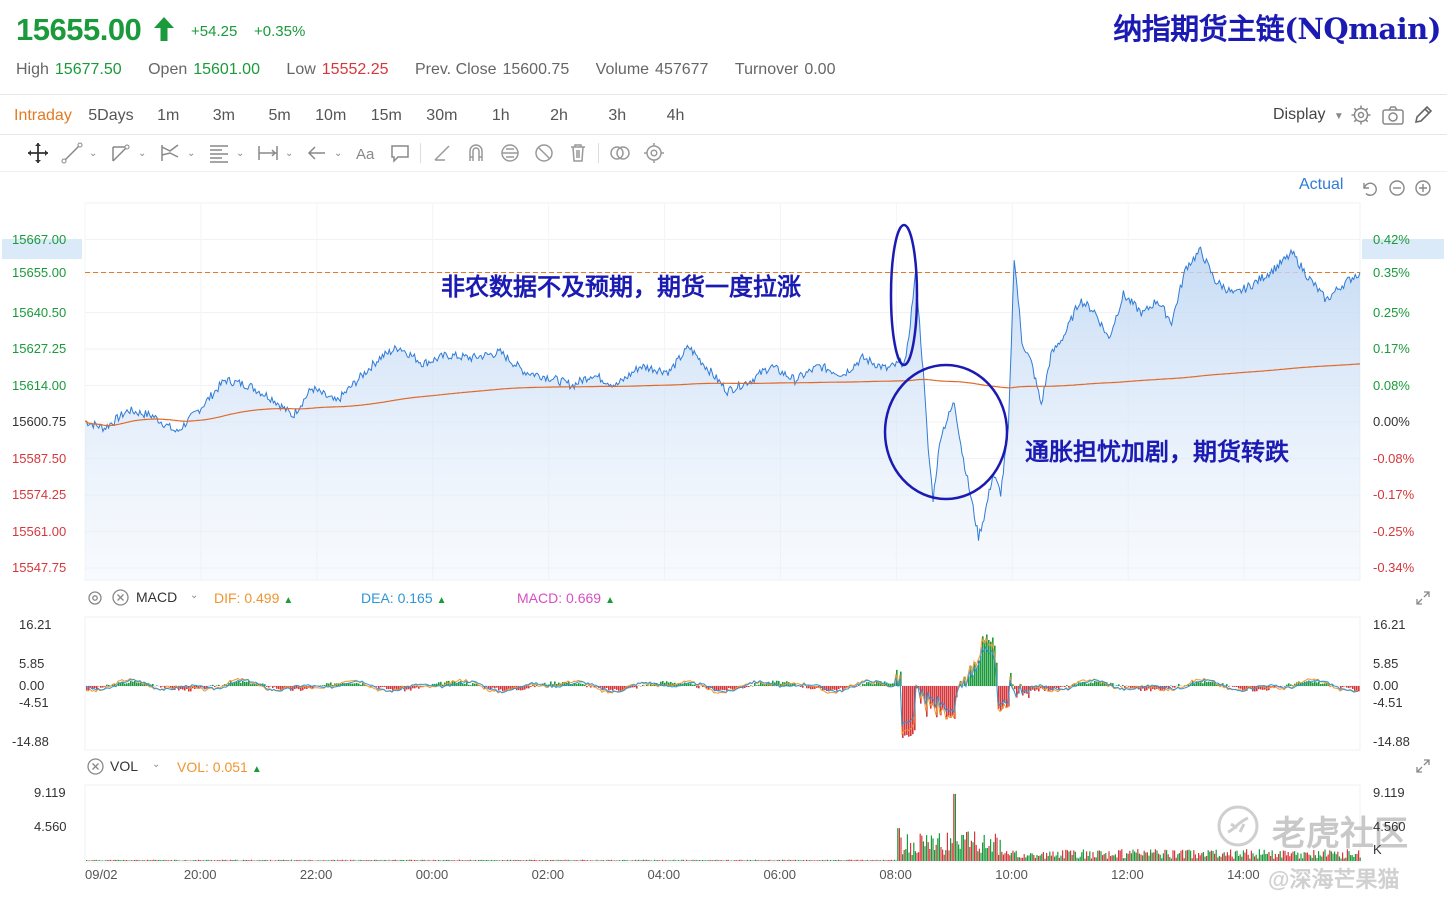 This screenshot has height=909, width=1447. What do you see at coordinates (157, 597) in the screenshot?
I see `macd-indicator-name: MACD` at bounding box center [157, 597].